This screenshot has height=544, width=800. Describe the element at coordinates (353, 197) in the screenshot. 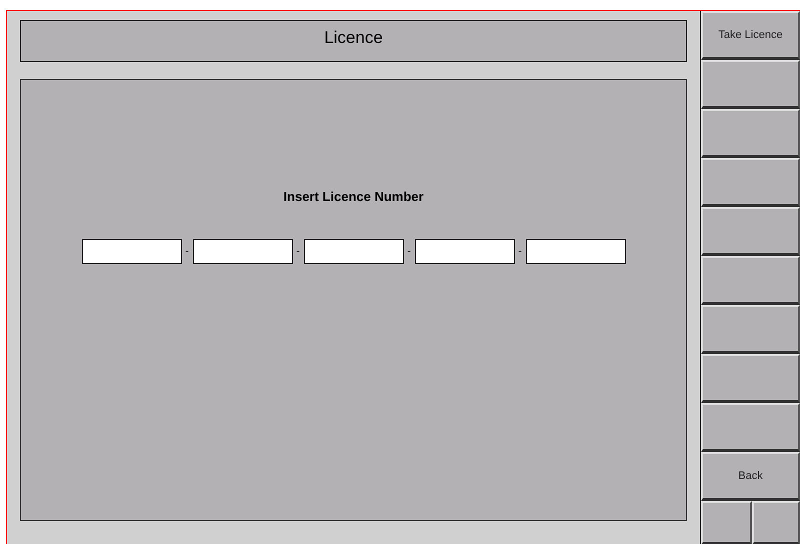

I see `prompt-label: Insert Licence Number` at that location.